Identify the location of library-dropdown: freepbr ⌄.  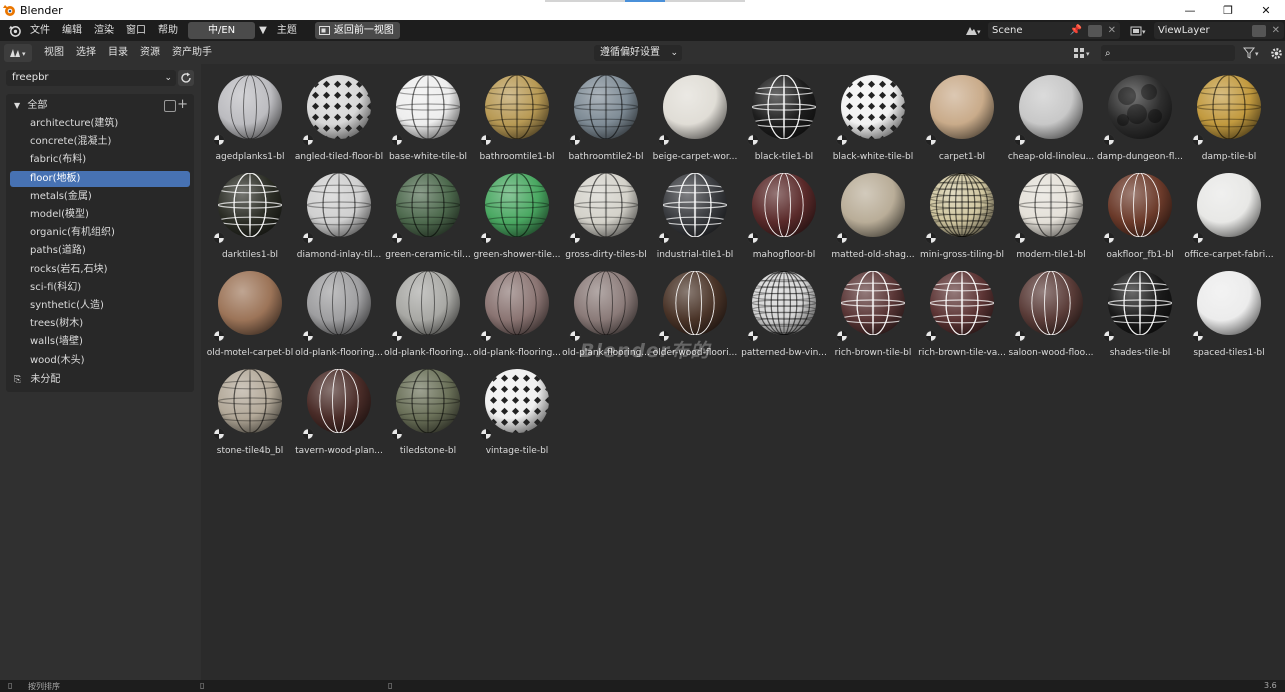
(91, 78).